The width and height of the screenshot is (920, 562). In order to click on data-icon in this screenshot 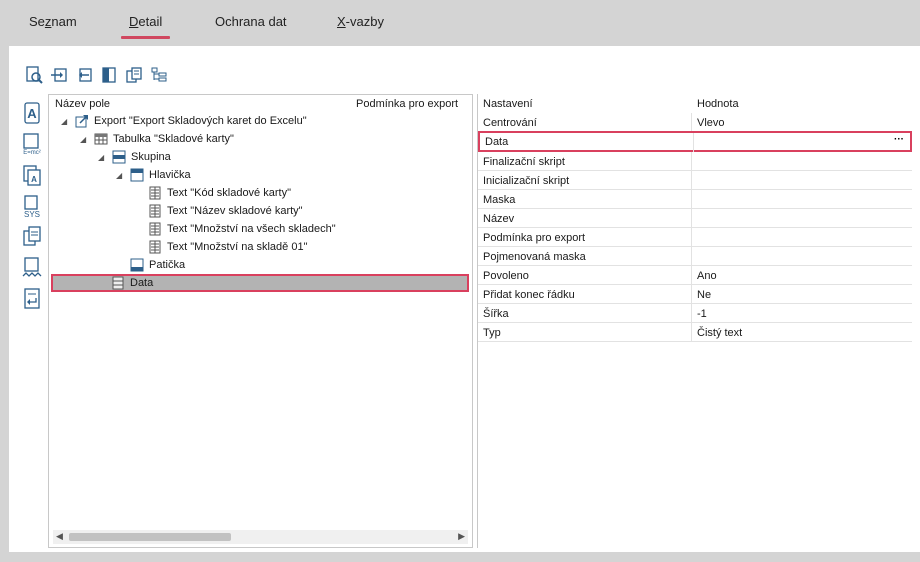, I will do `click(118, 283)`.